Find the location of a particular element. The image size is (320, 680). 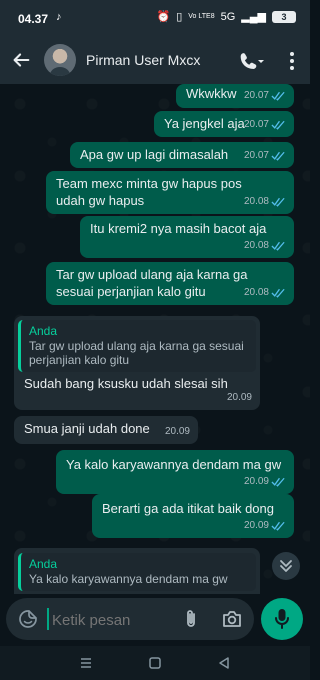

message-text: Ya jengkel aja is located at coordinates (204, 123).